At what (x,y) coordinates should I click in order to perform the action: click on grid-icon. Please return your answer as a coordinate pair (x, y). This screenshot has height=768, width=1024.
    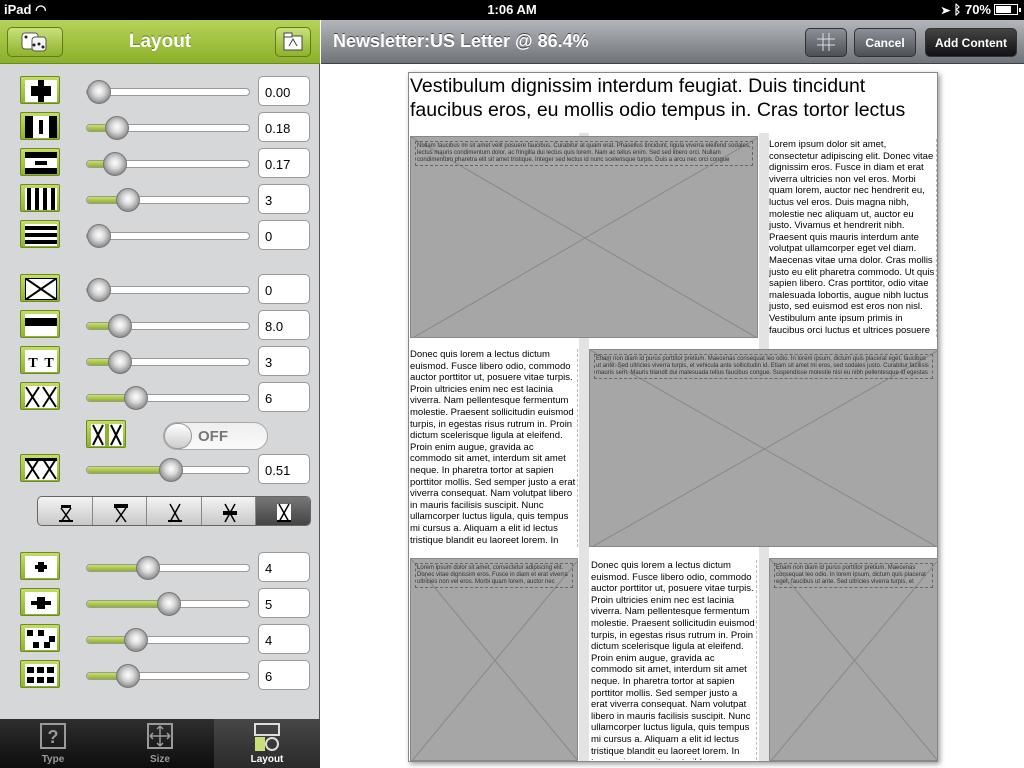
    Looking at the image, I should click on (826, 42).